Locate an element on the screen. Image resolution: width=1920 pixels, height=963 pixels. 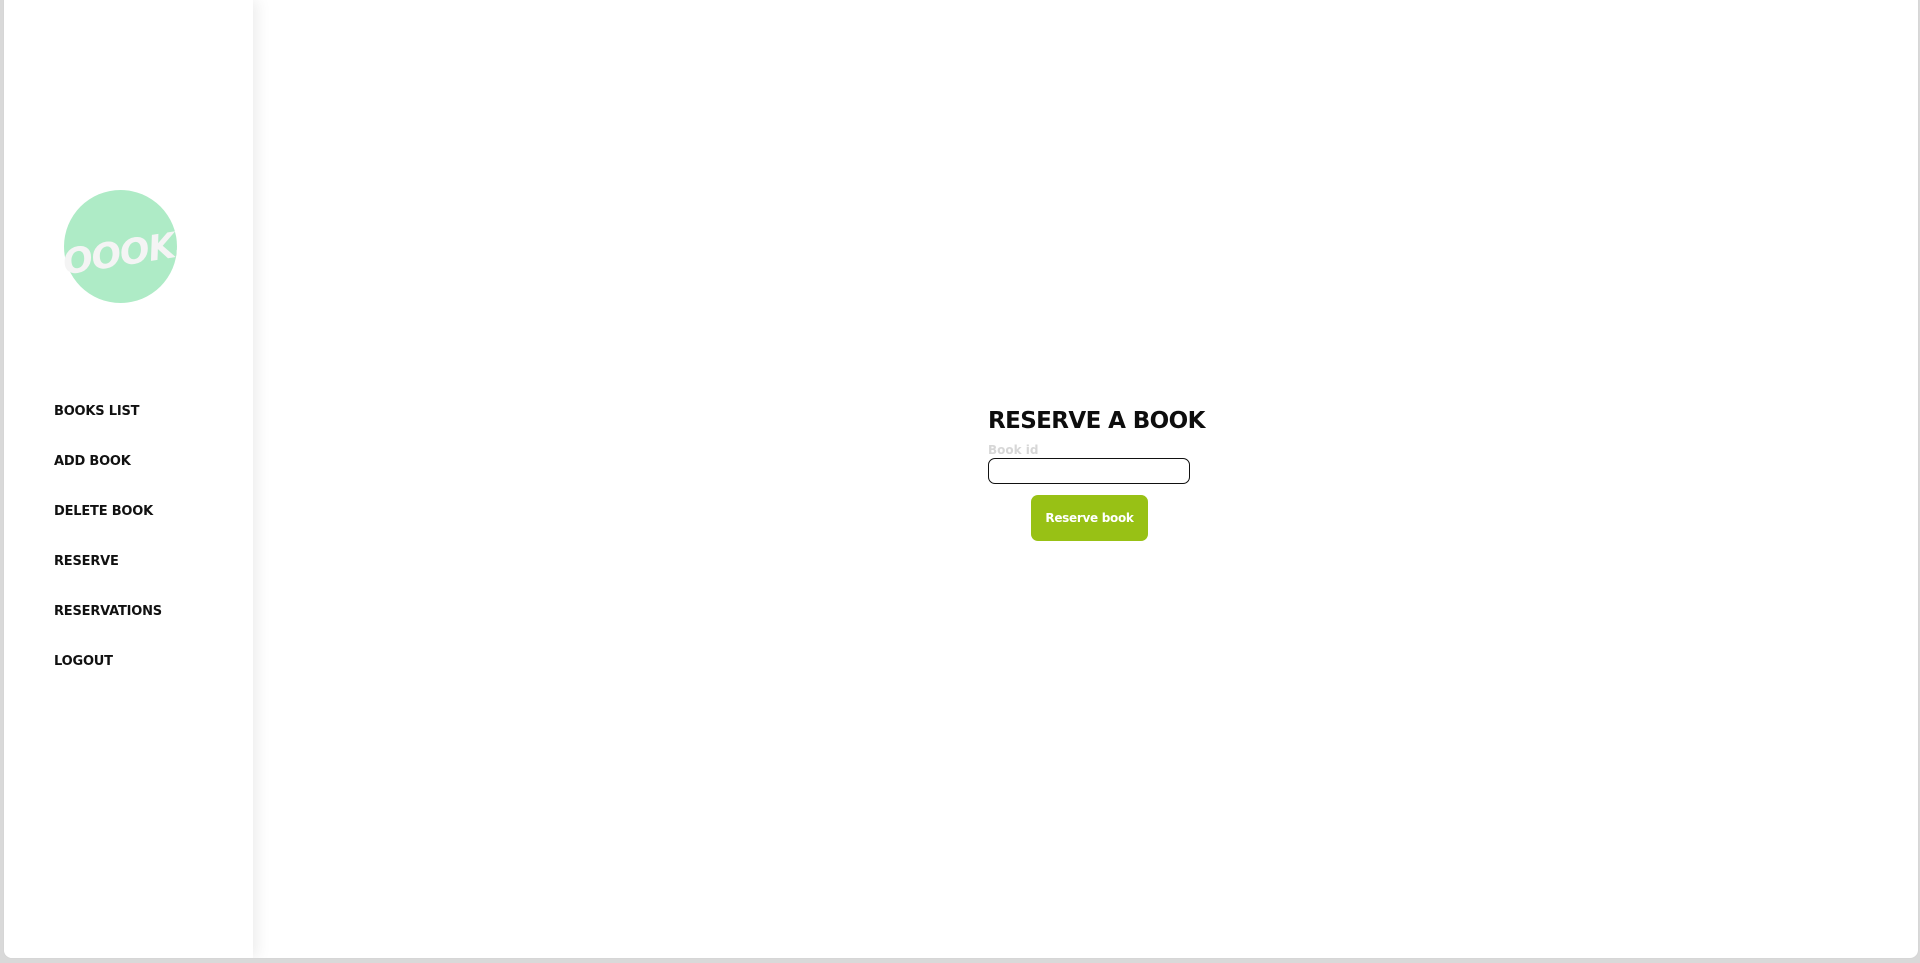
sidebar-item-logout: LOGOUT is located at coordinates (108, 677).